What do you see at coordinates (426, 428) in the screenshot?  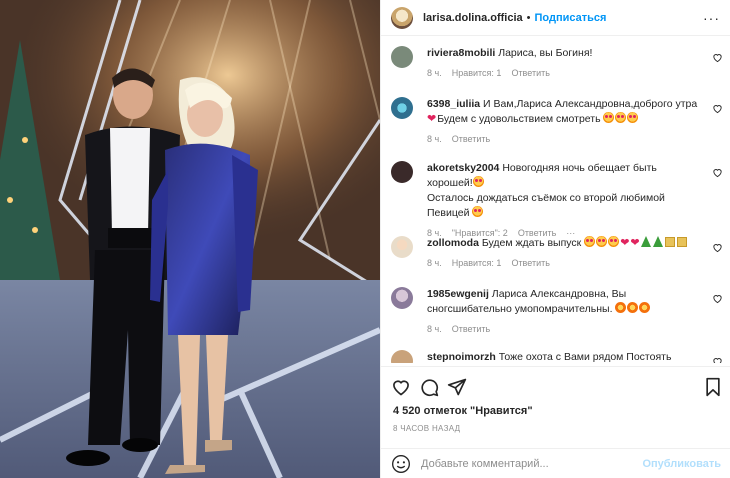 I see `post-timestamp: 8 ЧАСОВ НАЗАД` at bounding box center [426, 428].